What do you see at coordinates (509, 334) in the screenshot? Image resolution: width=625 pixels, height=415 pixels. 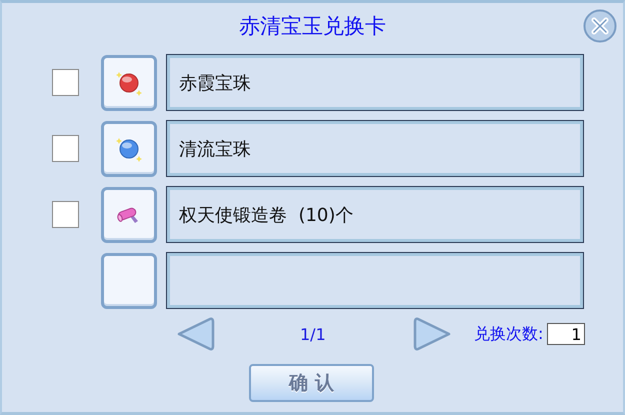 I see `exchange-count-label: 兑换次数:` at bounding box center [509, 334].